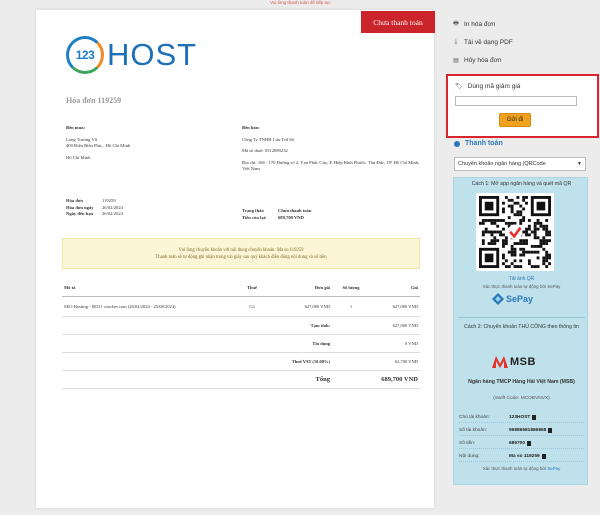 The height and width of the screenshot is (515, 600). What do you see at coordinates (94, 100) in the screenshot?
I see `invoice-title: Hóa đơn 119259` at bounding box center [94, 100].